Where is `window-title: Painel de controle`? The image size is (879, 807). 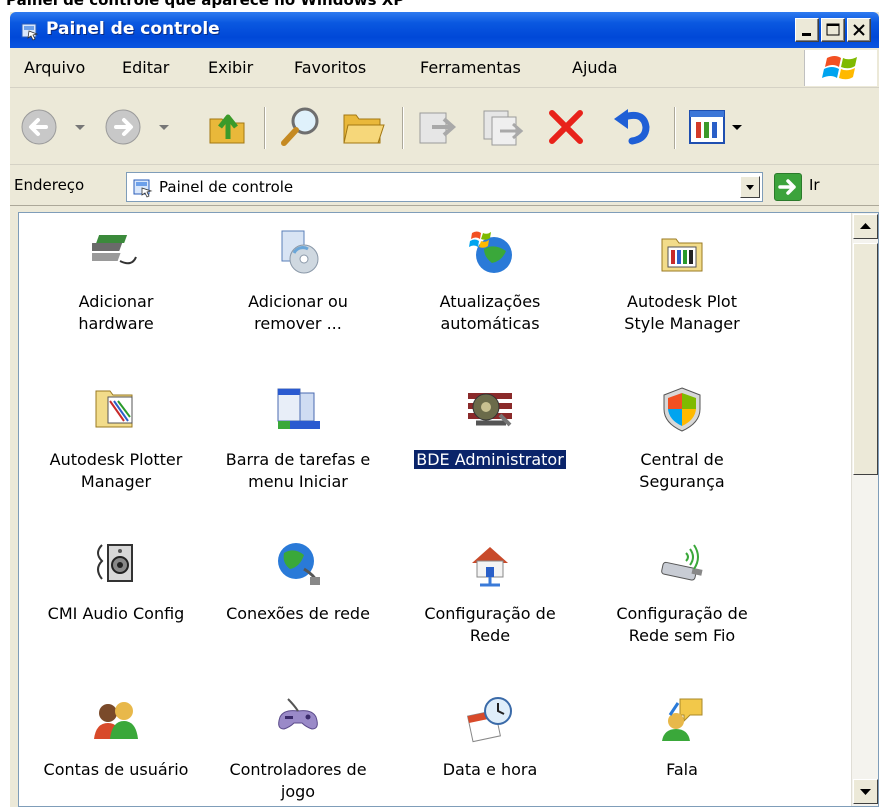 window-title: Painel de controle is located at coordinates (133, 29).